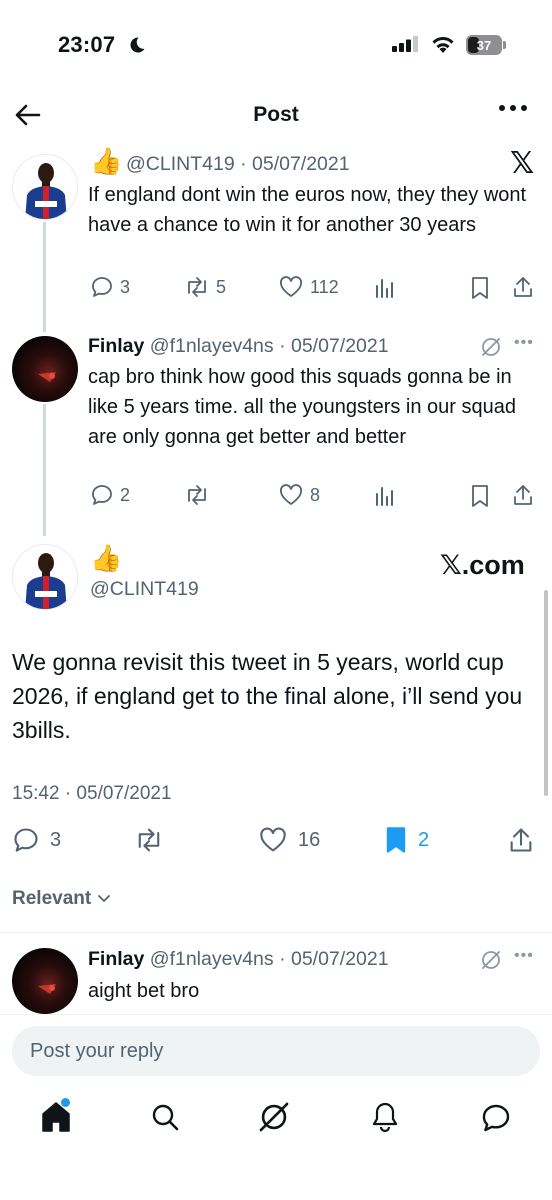 The image size is (552, 1200). I want to click on tweet-timestamp: 15:42 · 05/07/2021, so click(92, 794).